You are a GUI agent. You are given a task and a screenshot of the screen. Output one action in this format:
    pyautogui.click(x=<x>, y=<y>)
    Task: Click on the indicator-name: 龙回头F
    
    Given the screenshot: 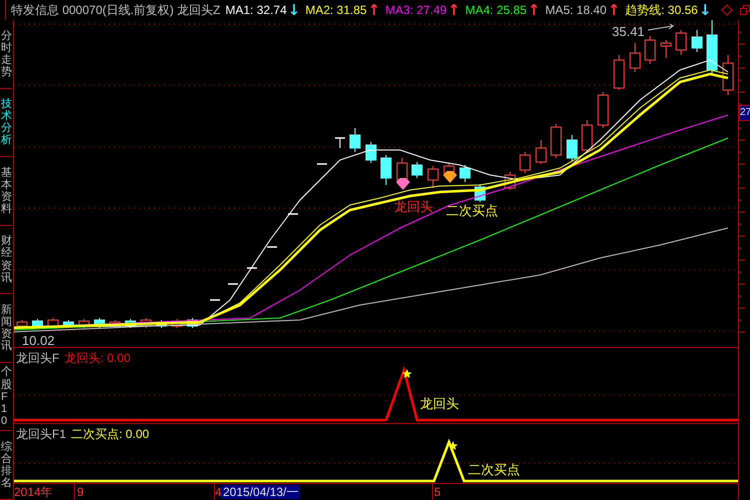 What is the action you would take?
    pyautogui.click(x=38, y=358)
    